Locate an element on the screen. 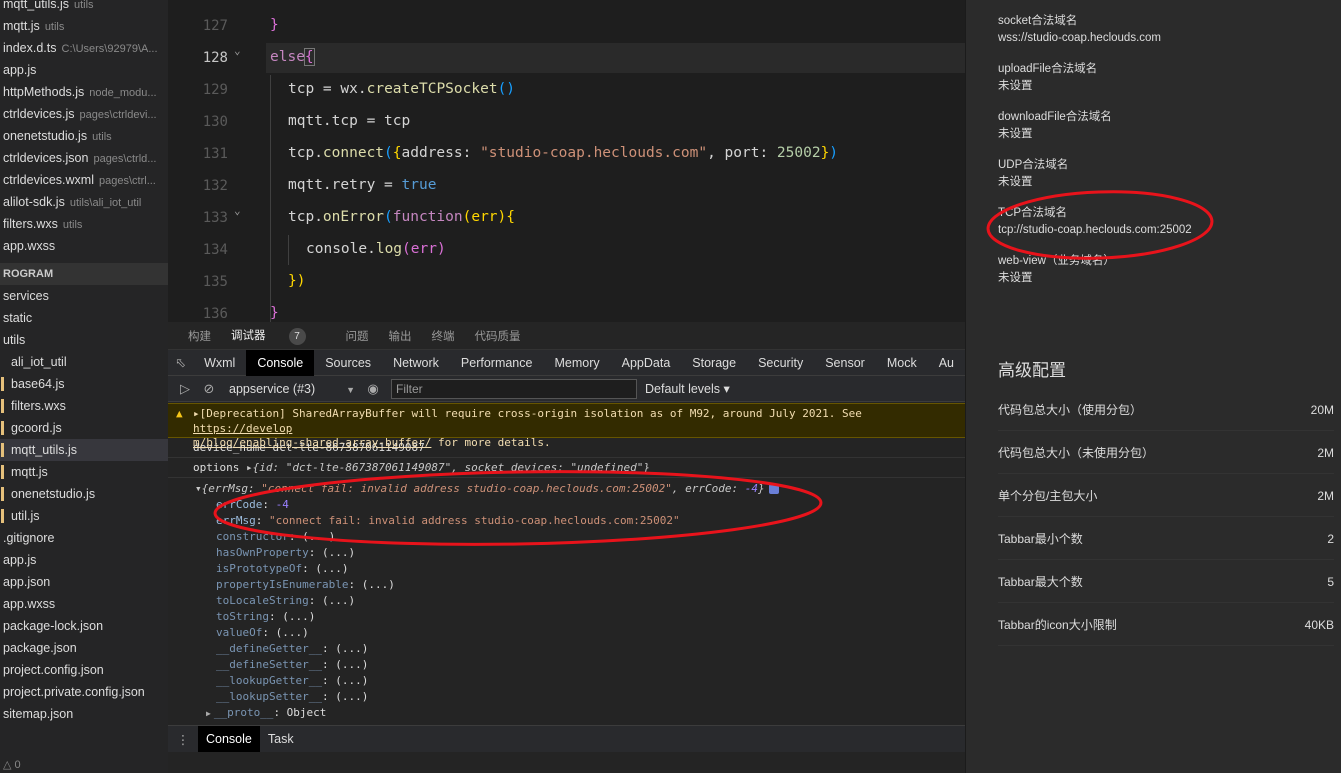  open-file-item: alilot-sdk.js utils\ali_iot_util is located at coordinates (84, 202).